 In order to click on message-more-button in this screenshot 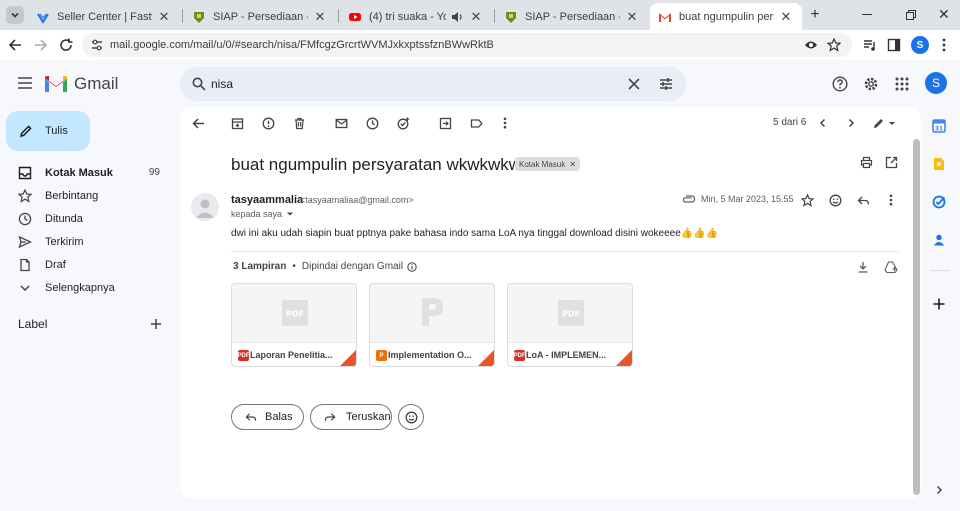, I will do `click(891, 200)`.